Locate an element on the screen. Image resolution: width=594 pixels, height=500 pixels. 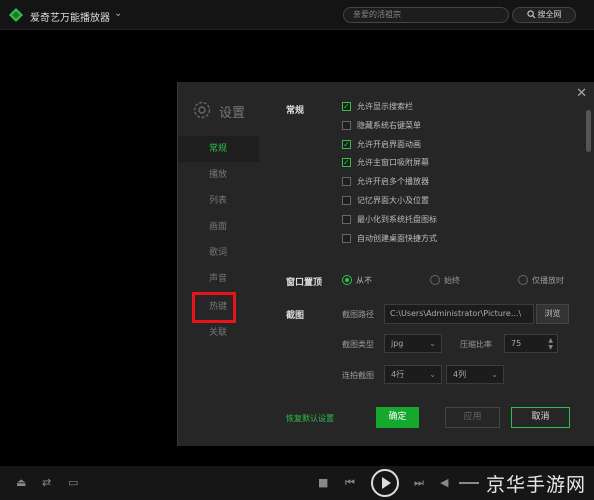
sidebar-item-playback: 播放 is located at coordinates (218, 175).